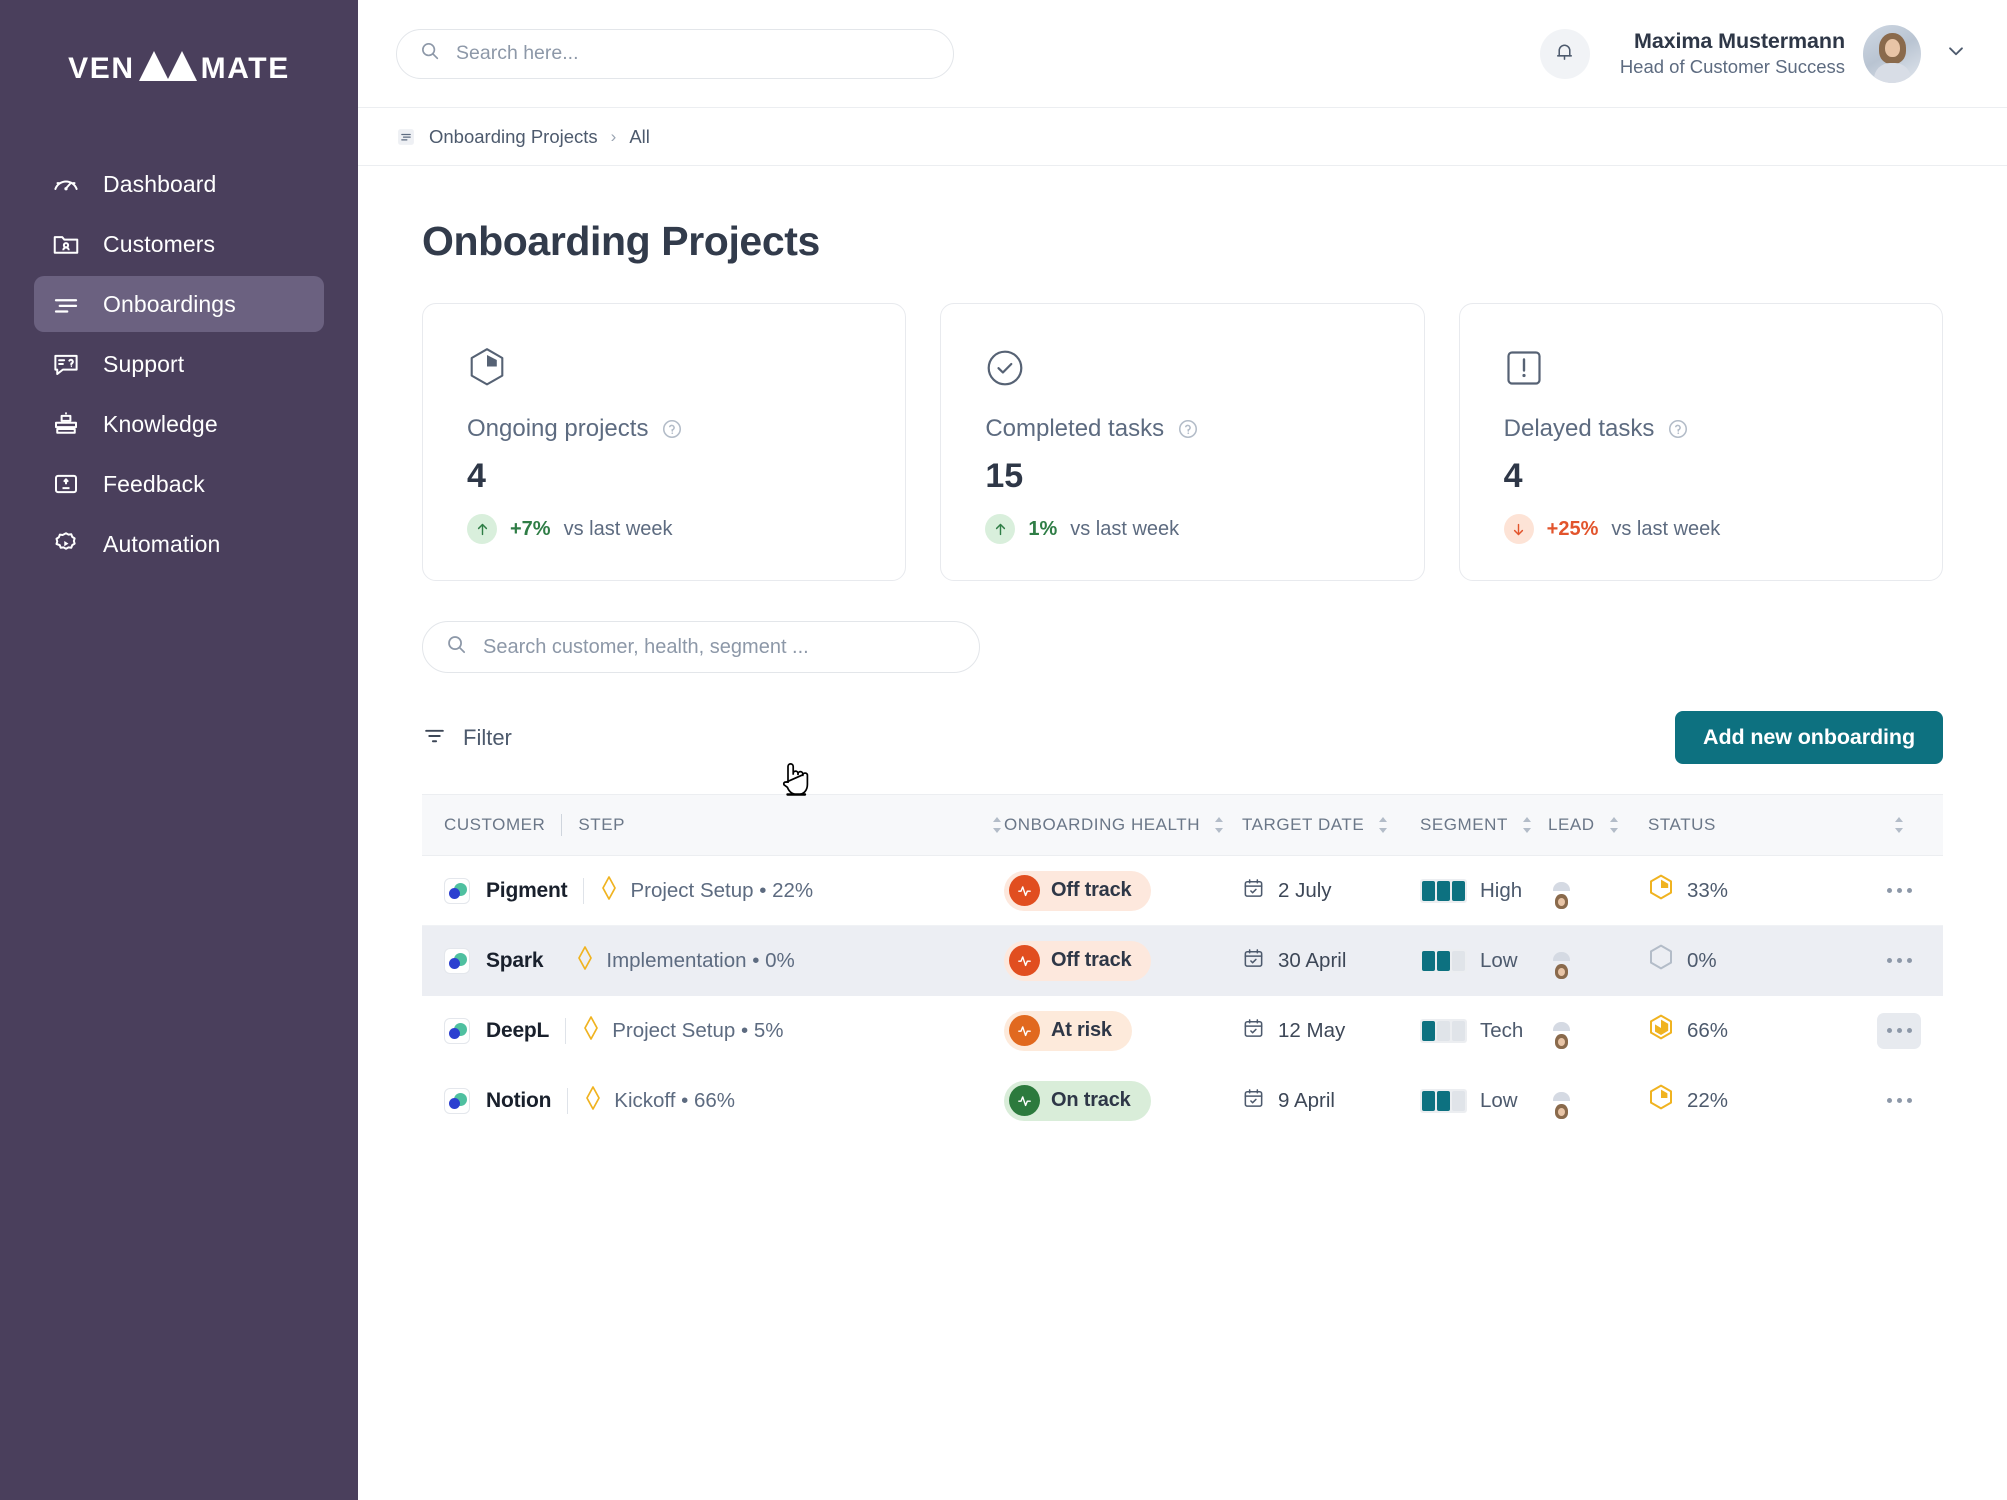 The width and height of the screenshot is (2007, 1500). I want to click on pigment-logo-icon, so click(457, 890).